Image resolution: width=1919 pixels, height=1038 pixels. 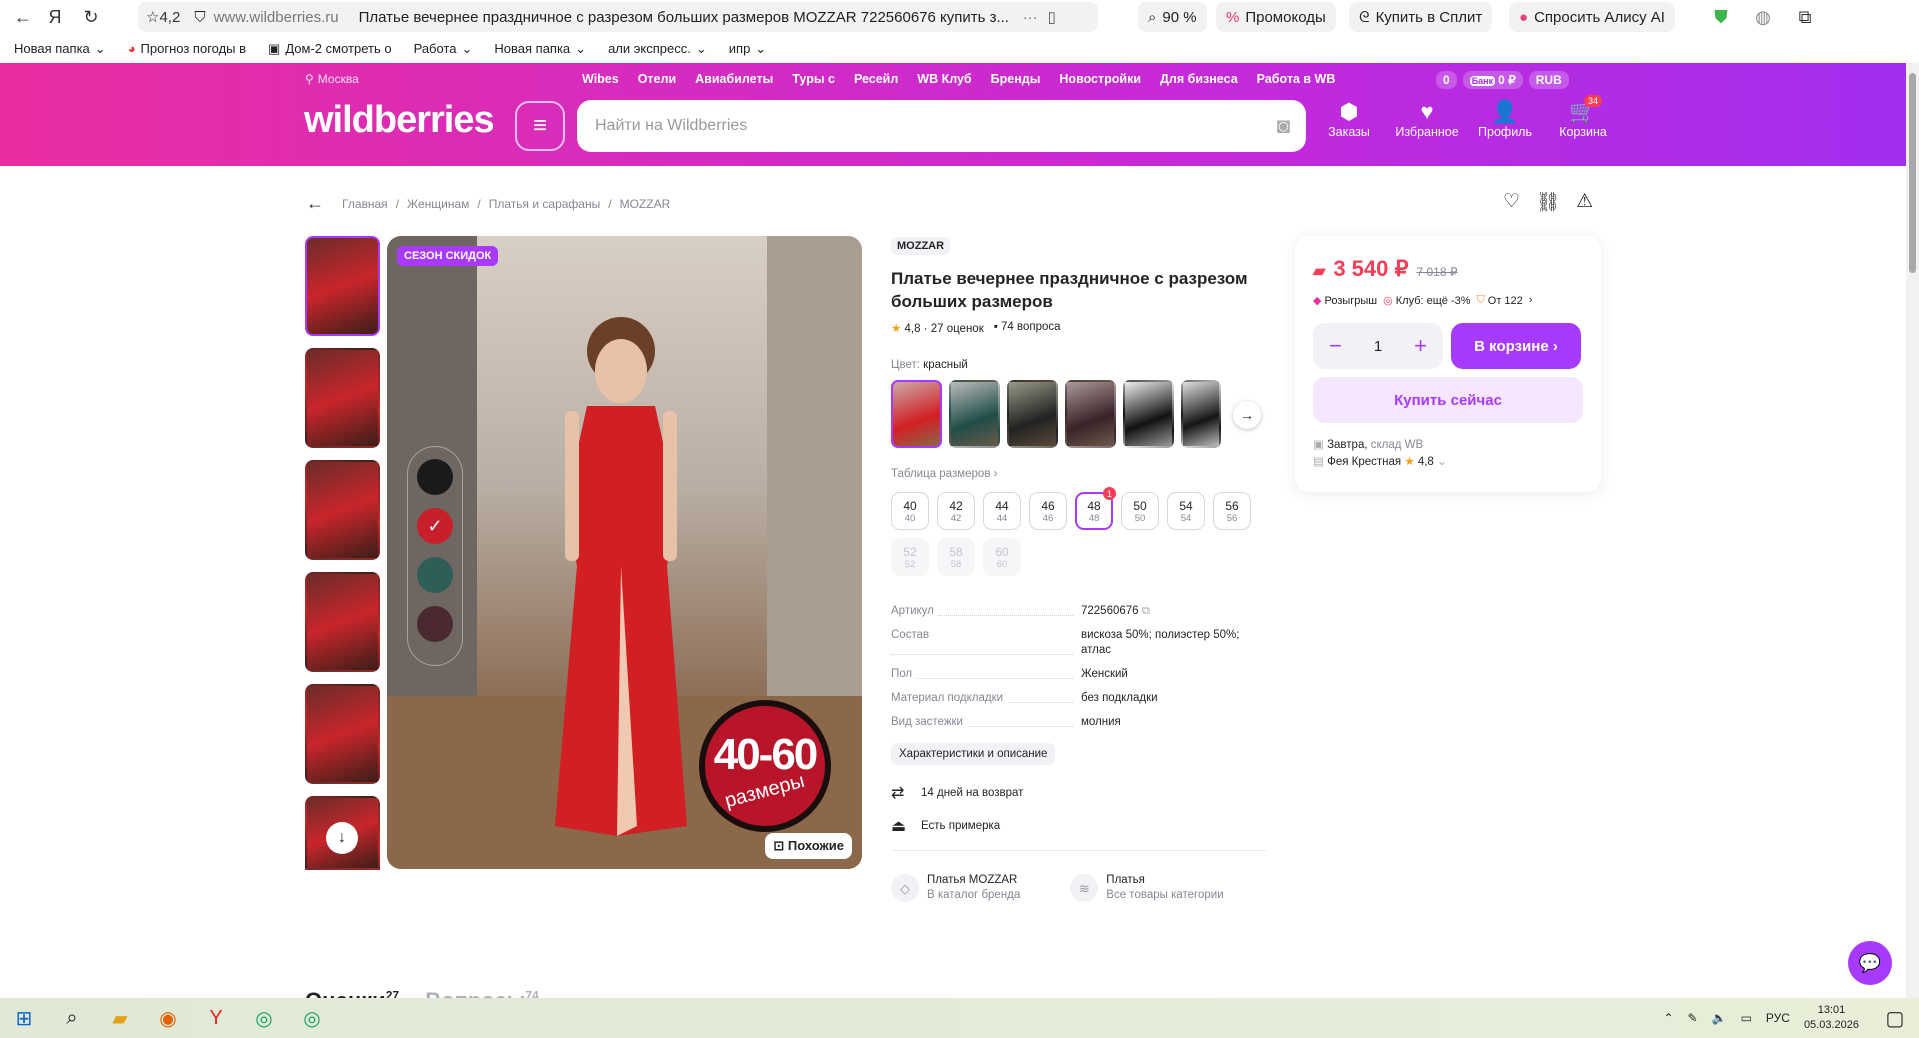 What do you see at coordinates (1912, 173) in the screenshot?
I see `scrollbar-thumb` at bounding box center [1912, 173].